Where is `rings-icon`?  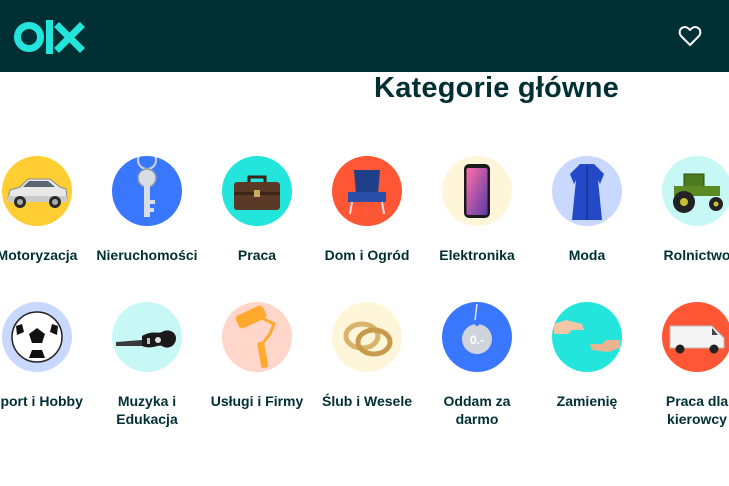 rings-icon is located at coordinates (367, 337).